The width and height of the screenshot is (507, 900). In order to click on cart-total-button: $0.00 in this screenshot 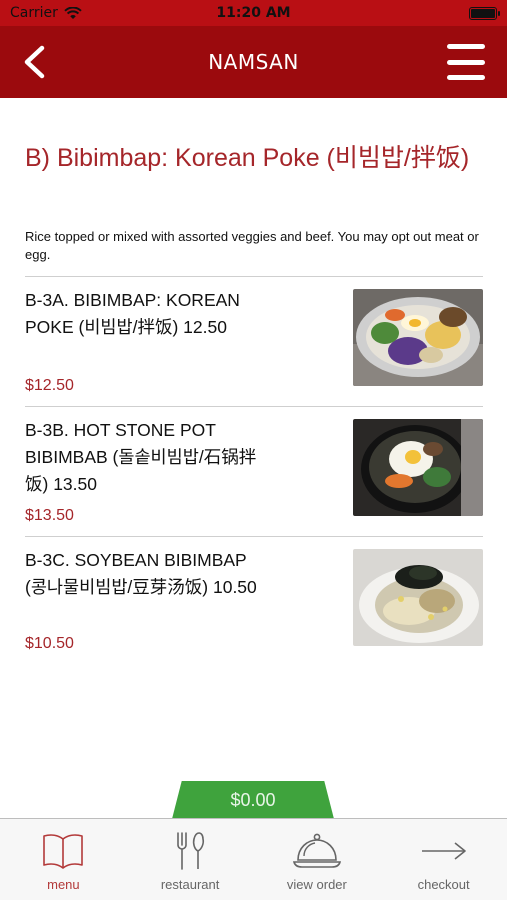, I will do `click(253, 800)`.